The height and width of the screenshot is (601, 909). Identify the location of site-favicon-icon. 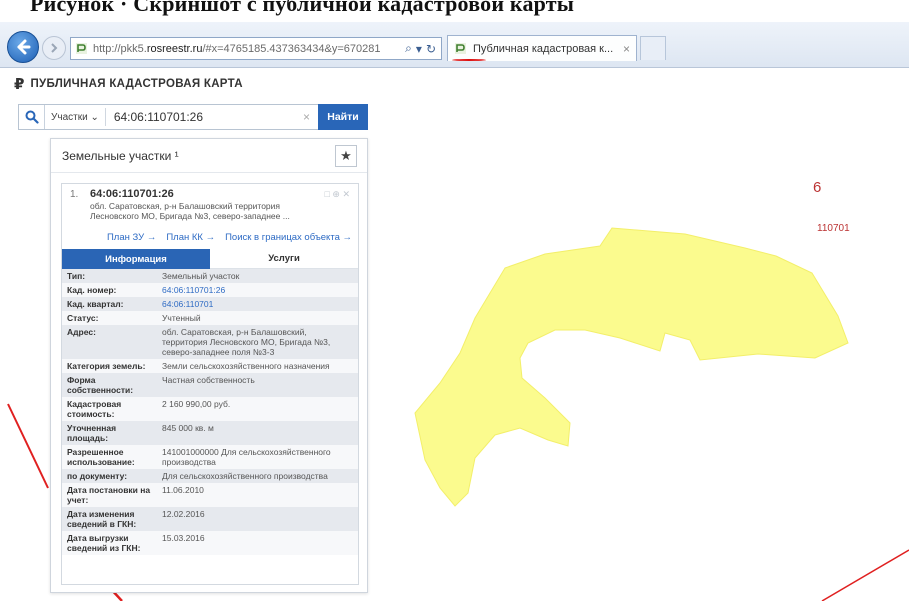
(81, 48).